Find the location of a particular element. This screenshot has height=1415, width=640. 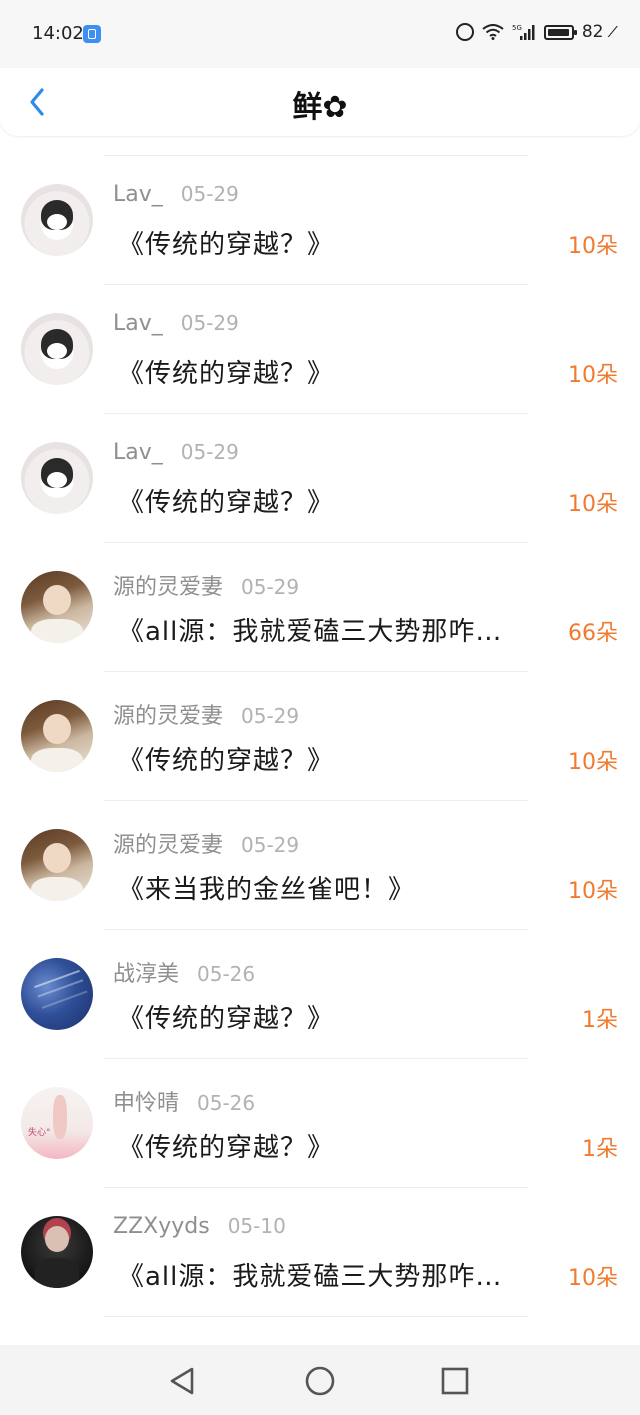

page-title: 鲜✿ is located at coordinates (320, 107).